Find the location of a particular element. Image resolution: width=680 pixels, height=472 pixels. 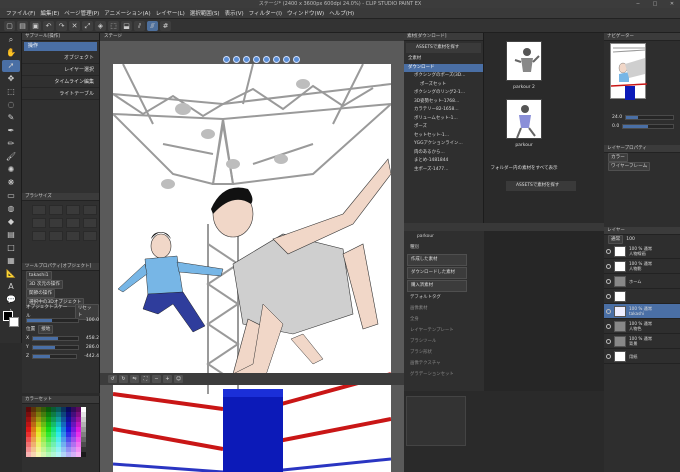

layer-row is located at coordinates (642, 296).